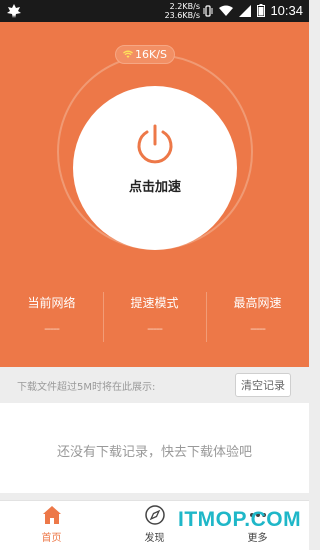  Describe the element at coordinates (155, 185) in the screenshot. I see `accelerate-label: 点击加速` at that location.